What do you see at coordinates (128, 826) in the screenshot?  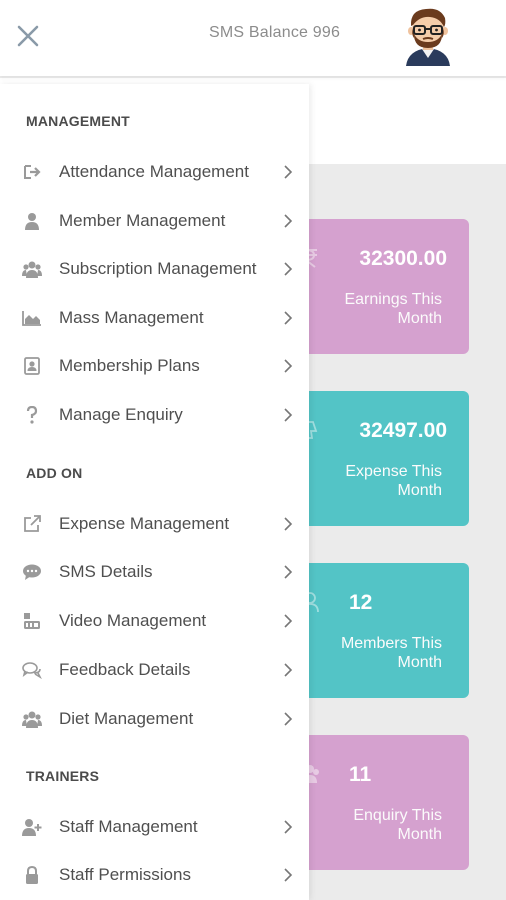 I see `menu-item-label: Staff Management` at bounding box center [128, 826].